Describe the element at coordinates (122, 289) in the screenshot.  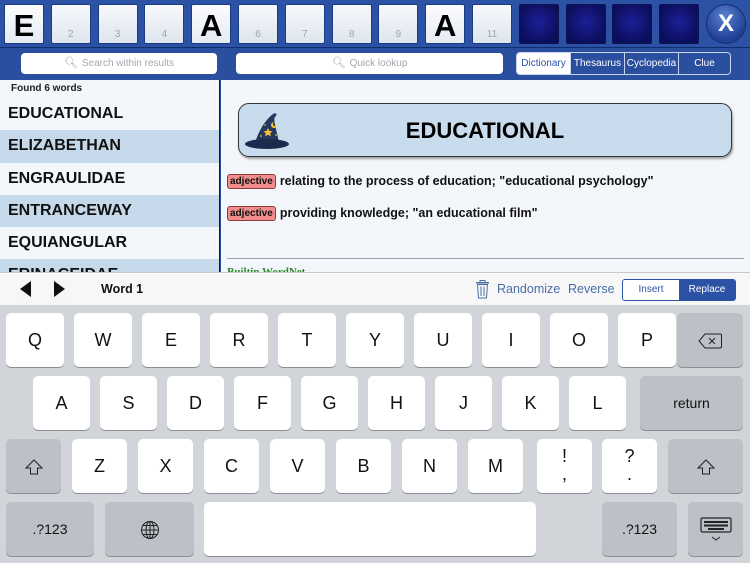
I see `current-word-label: Word 1` at that location.